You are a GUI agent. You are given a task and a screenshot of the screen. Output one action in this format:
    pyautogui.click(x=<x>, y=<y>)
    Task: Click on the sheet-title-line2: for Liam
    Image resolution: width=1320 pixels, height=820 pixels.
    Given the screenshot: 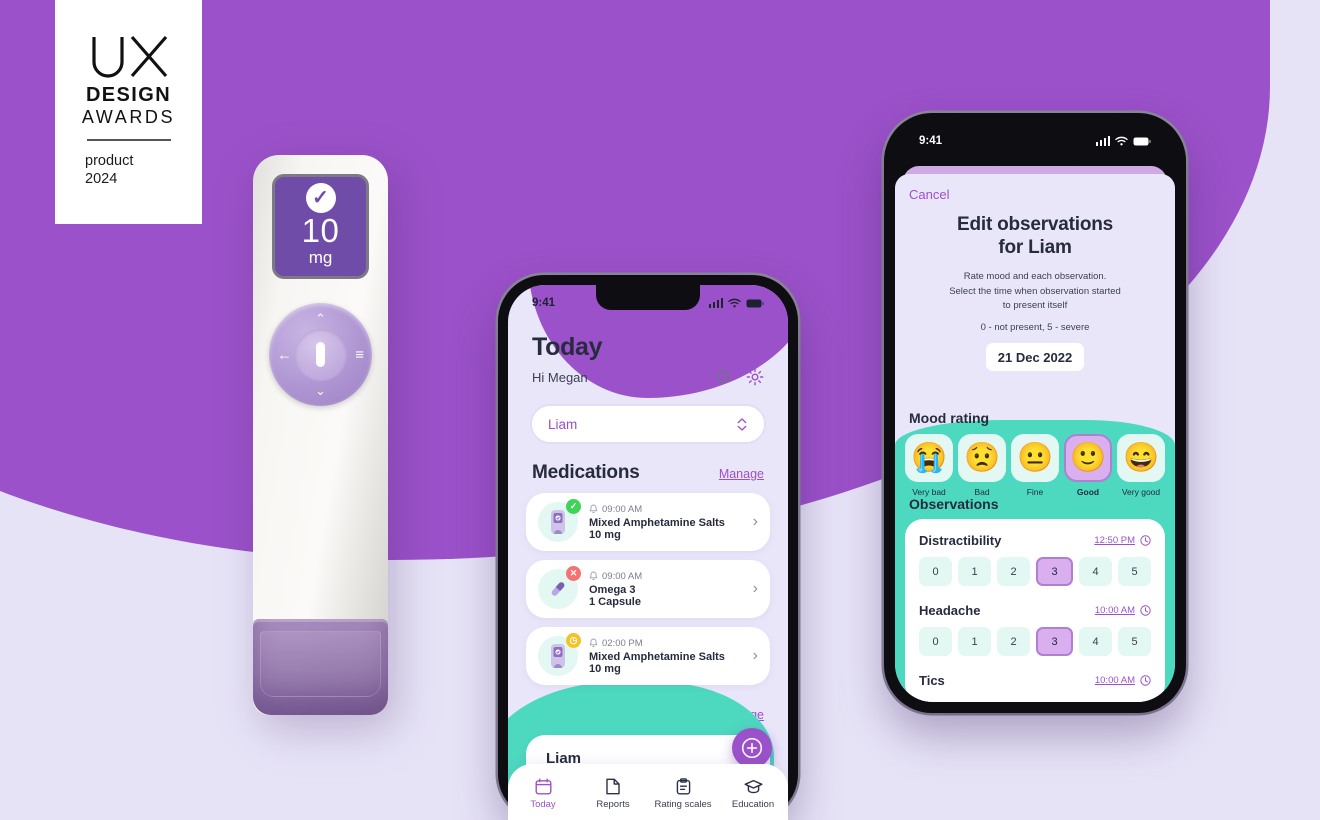 What is the action you would take?
    pyautogui.click(x=1035, y=248)
    